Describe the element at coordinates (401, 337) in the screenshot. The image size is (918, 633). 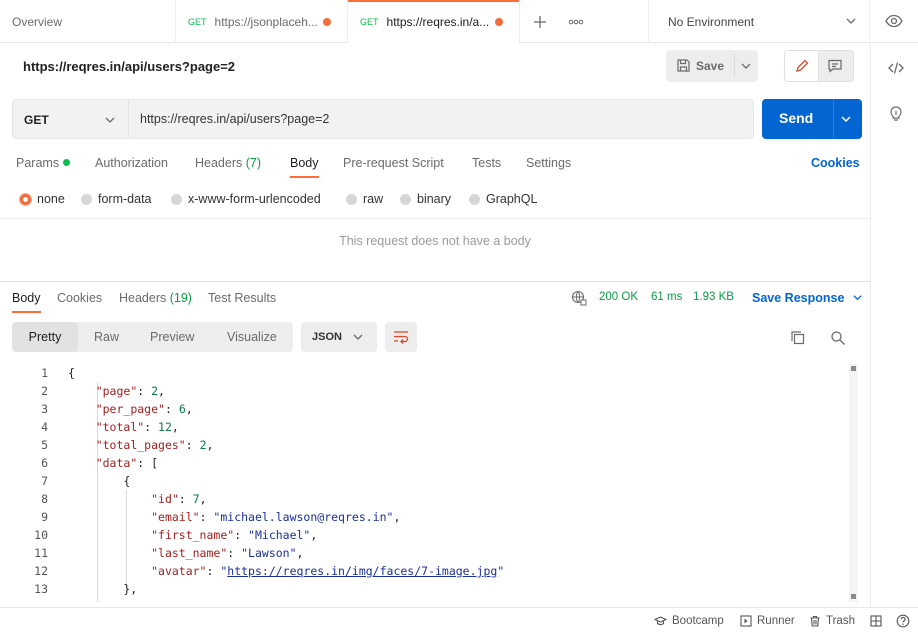
I see `wrap-lines-button` at that location.